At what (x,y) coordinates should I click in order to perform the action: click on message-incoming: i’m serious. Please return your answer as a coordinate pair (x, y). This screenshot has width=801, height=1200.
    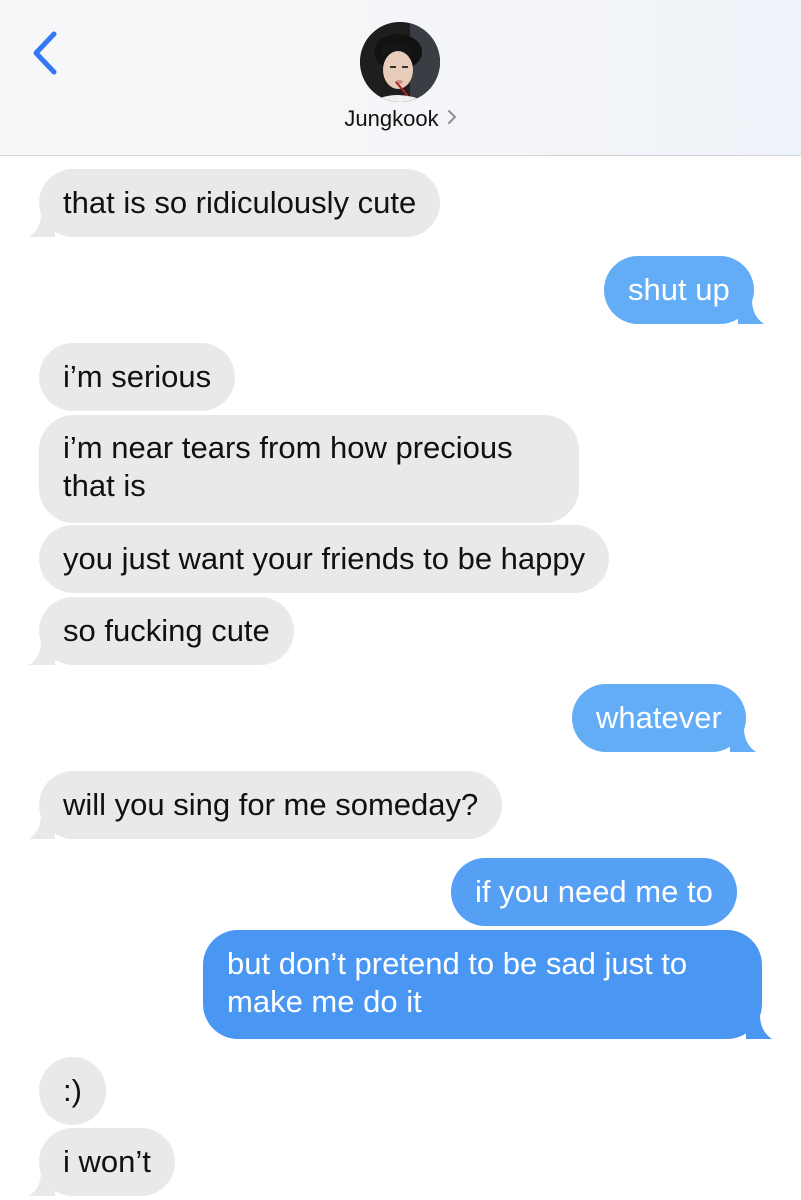
    Looking at the image, I should click on (137, 377).